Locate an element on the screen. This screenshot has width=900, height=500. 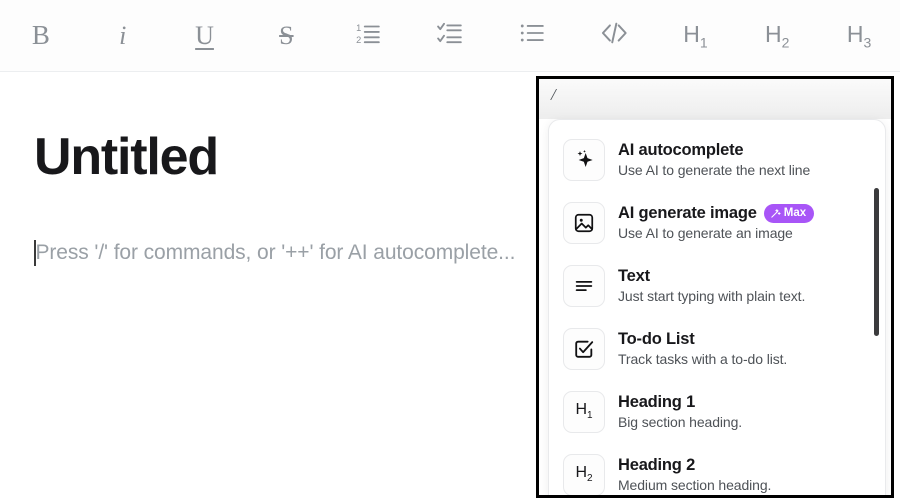
underline-icon: U is located at coordinates (204, 35).